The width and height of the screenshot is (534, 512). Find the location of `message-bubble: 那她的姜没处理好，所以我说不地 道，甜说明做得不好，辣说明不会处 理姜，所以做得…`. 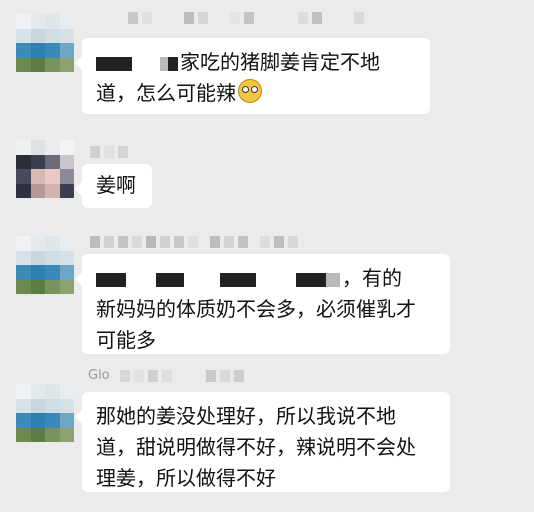

message-bubble: 那她的姜没处理好，所以我说不地 道，甜说明做得不好，辣说明不会处 理姜，所以做得… is located at coordinates (262, 442).